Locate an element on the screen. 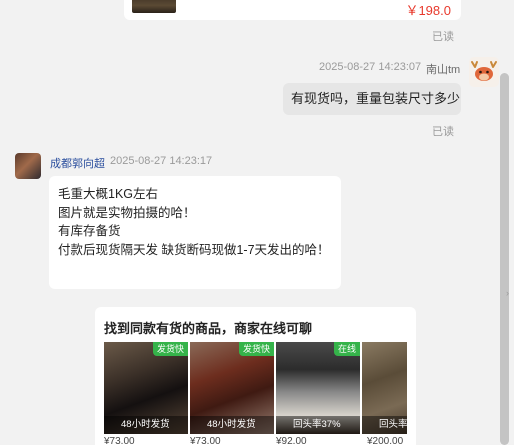 This screenshot has height=445, width=514. message-line: 付款后现货隔天发 缺货断码现做1-7天发出的哈！ is located at coordinates (194, 249).